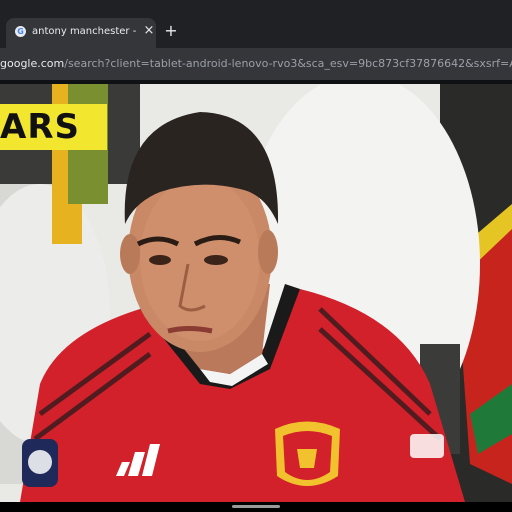  I want to click on premier-league-badge-icon, so click(40, 463).